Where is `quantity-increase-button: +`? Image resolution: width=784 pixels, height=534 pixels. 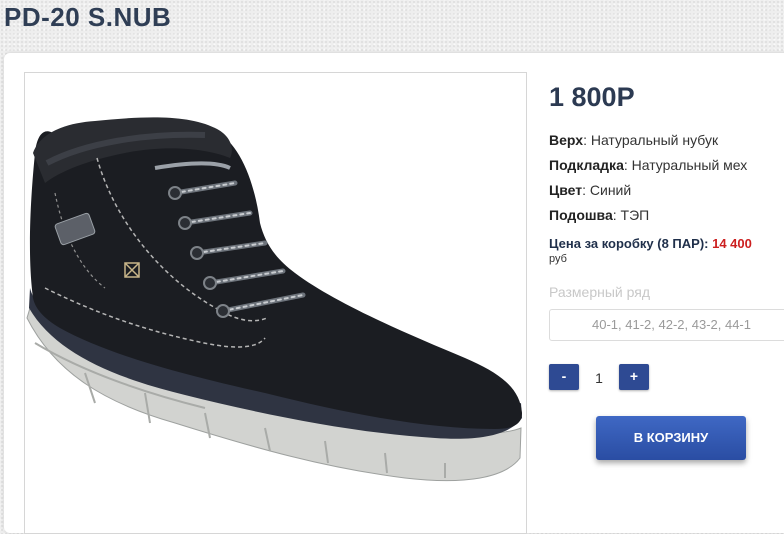
quantity-increase-button: + is located at coordinates (634, 377).